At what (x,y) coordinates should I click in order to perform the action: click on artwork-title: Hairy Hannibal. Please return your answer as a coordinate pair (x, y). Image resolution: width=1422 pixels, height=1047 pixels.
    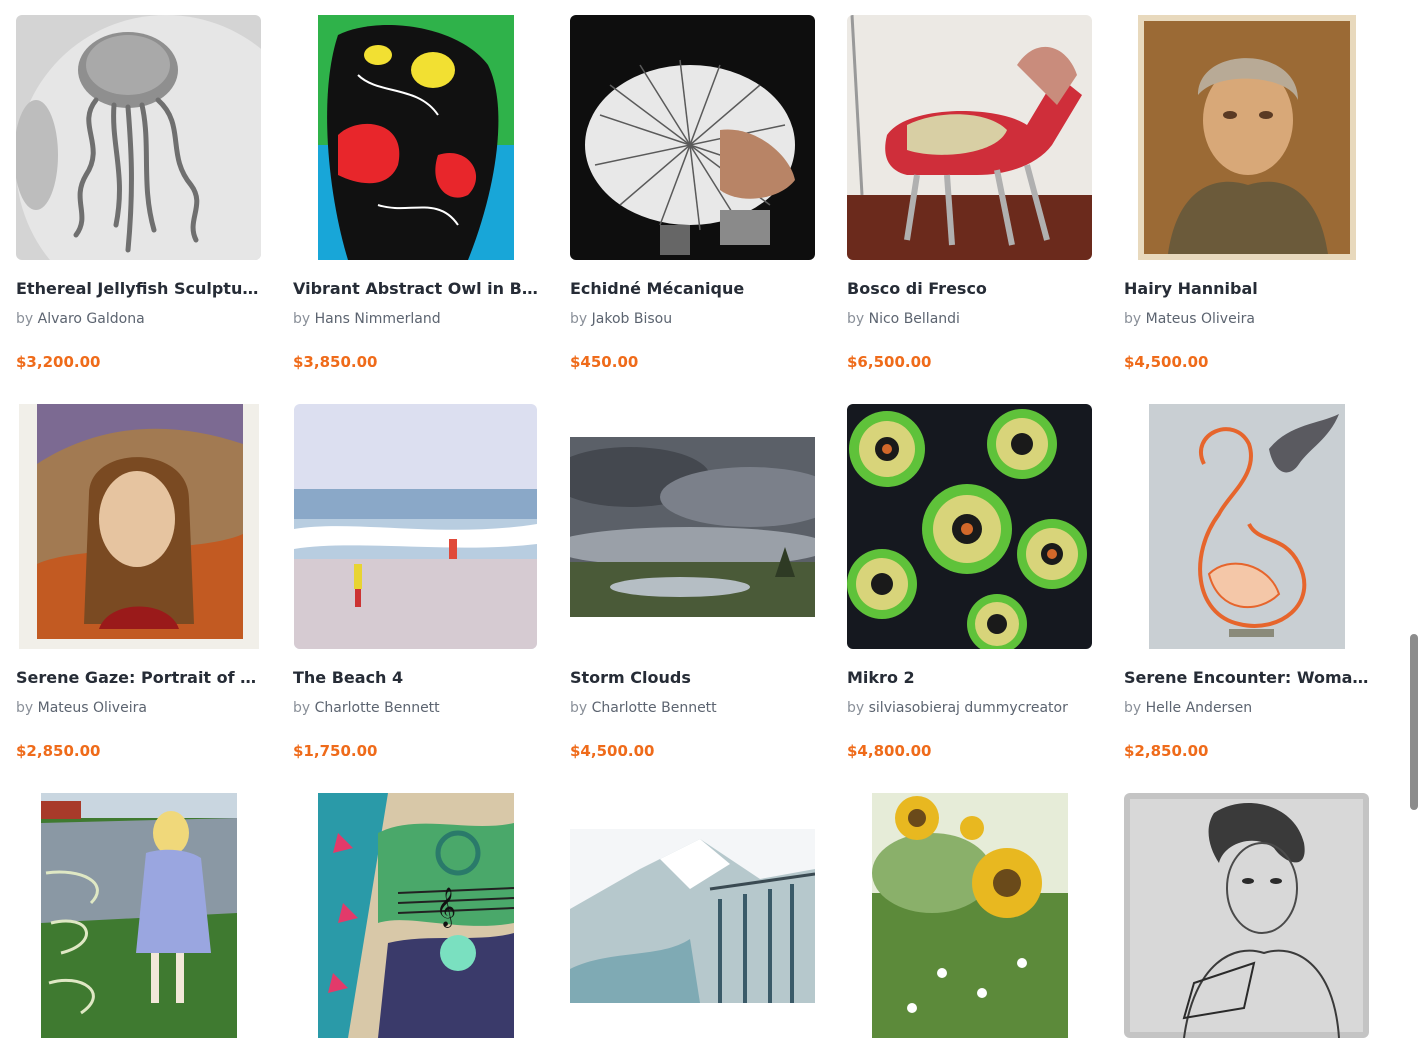
    Looking at the image, I should click on (1246, 289).